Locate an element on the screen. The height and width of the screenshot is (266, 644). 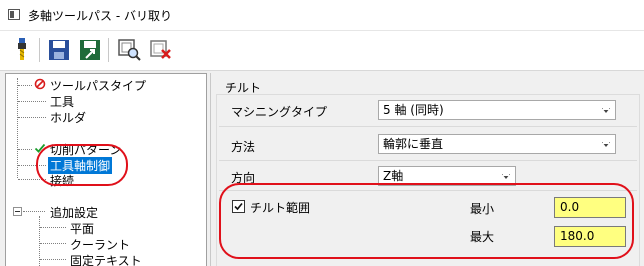
method-select: 輪郭に垂直 is located at coordinates (497, 144).